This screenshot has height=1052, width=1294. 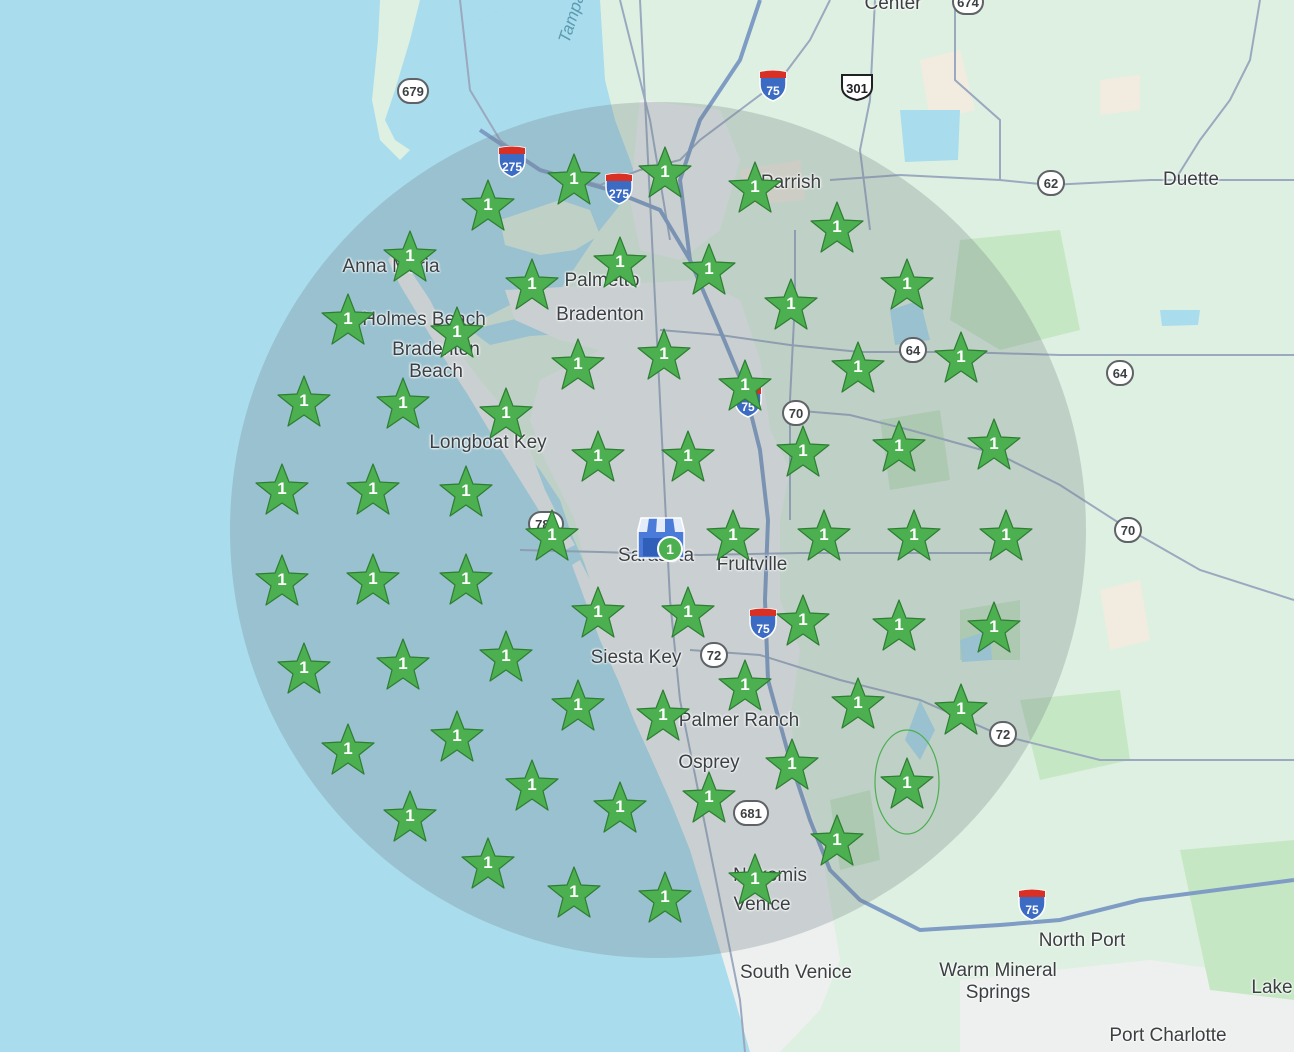 What do you see at coordinates (773, 85) in the screenshot?
I see `interstate-shield-icon: 75` at bounding box center [773, 85].